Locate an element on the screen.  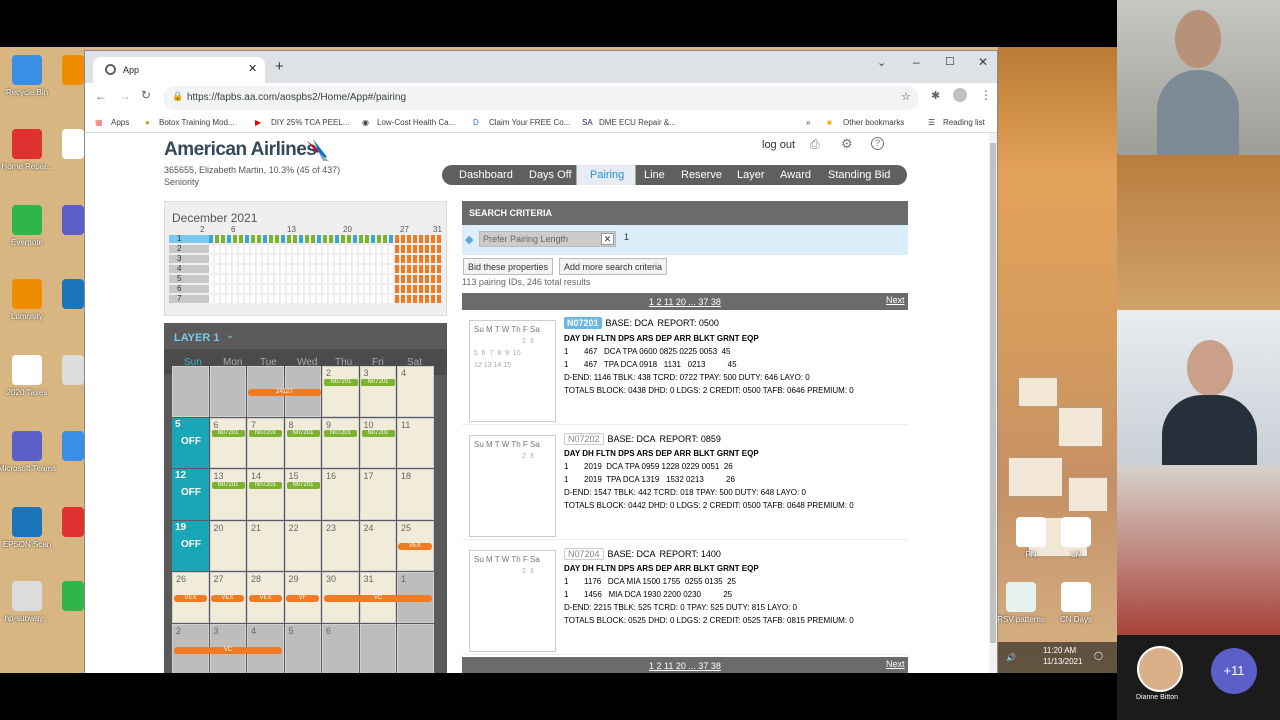
pairing-id-badge: N07204 is located at coordinates (584, 554).